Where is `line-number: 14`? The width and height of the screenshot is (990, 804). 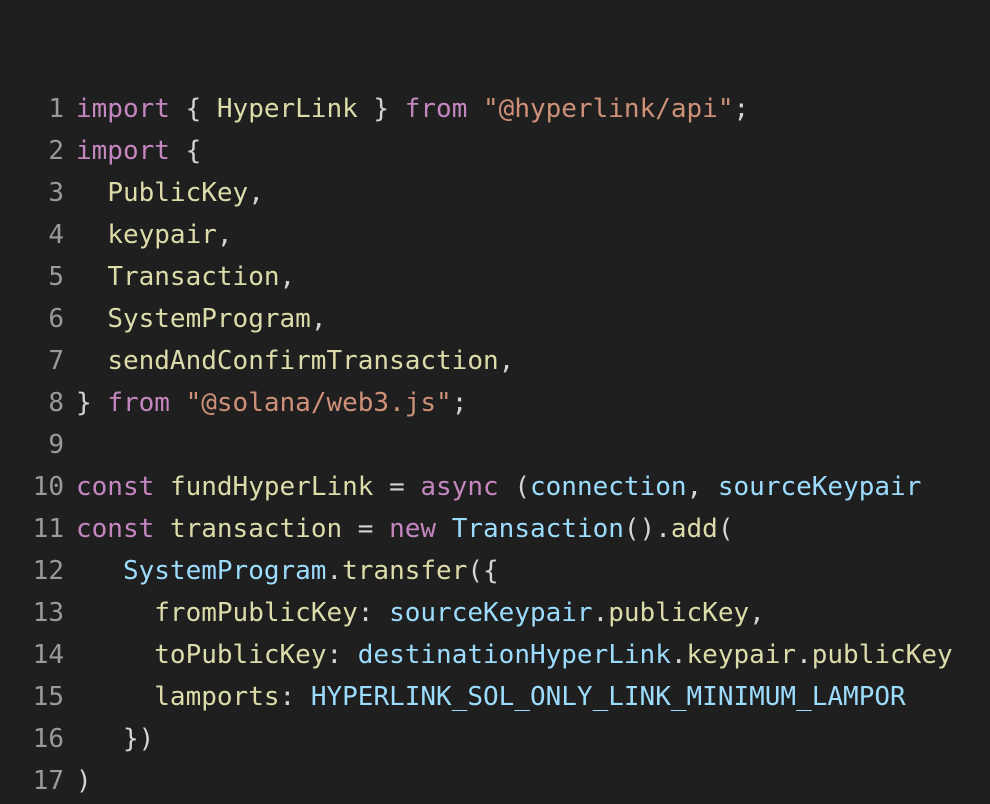
line-number: 14 is located at coordinates (48, 655).